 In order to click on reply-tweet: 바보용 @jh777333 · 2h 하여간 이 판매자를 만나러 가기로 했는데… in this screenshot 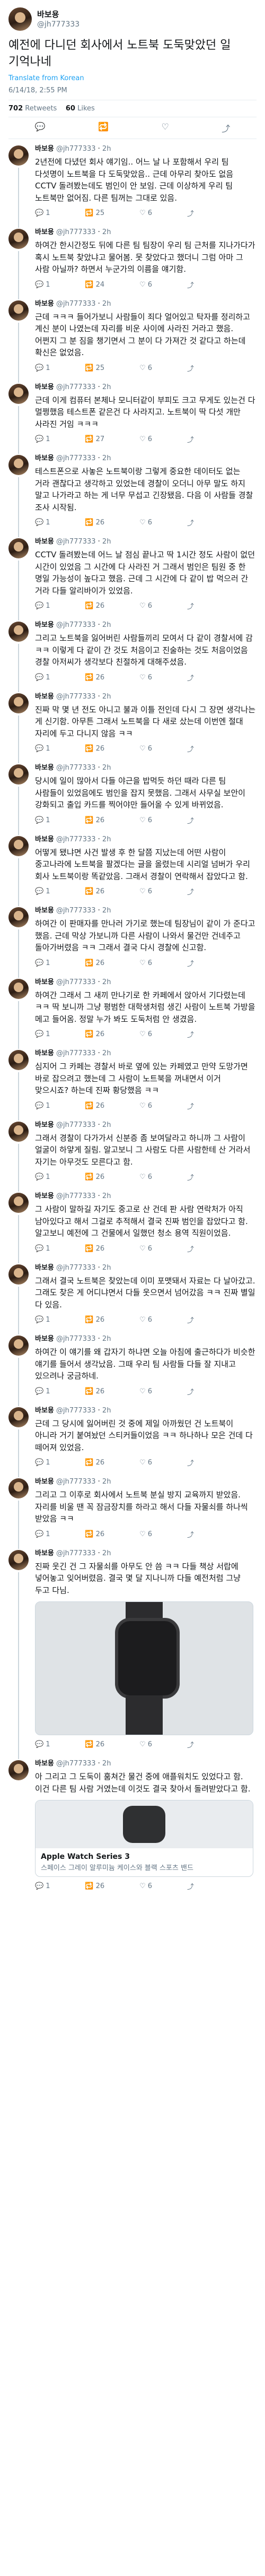, I will do `click(132, 940)`.